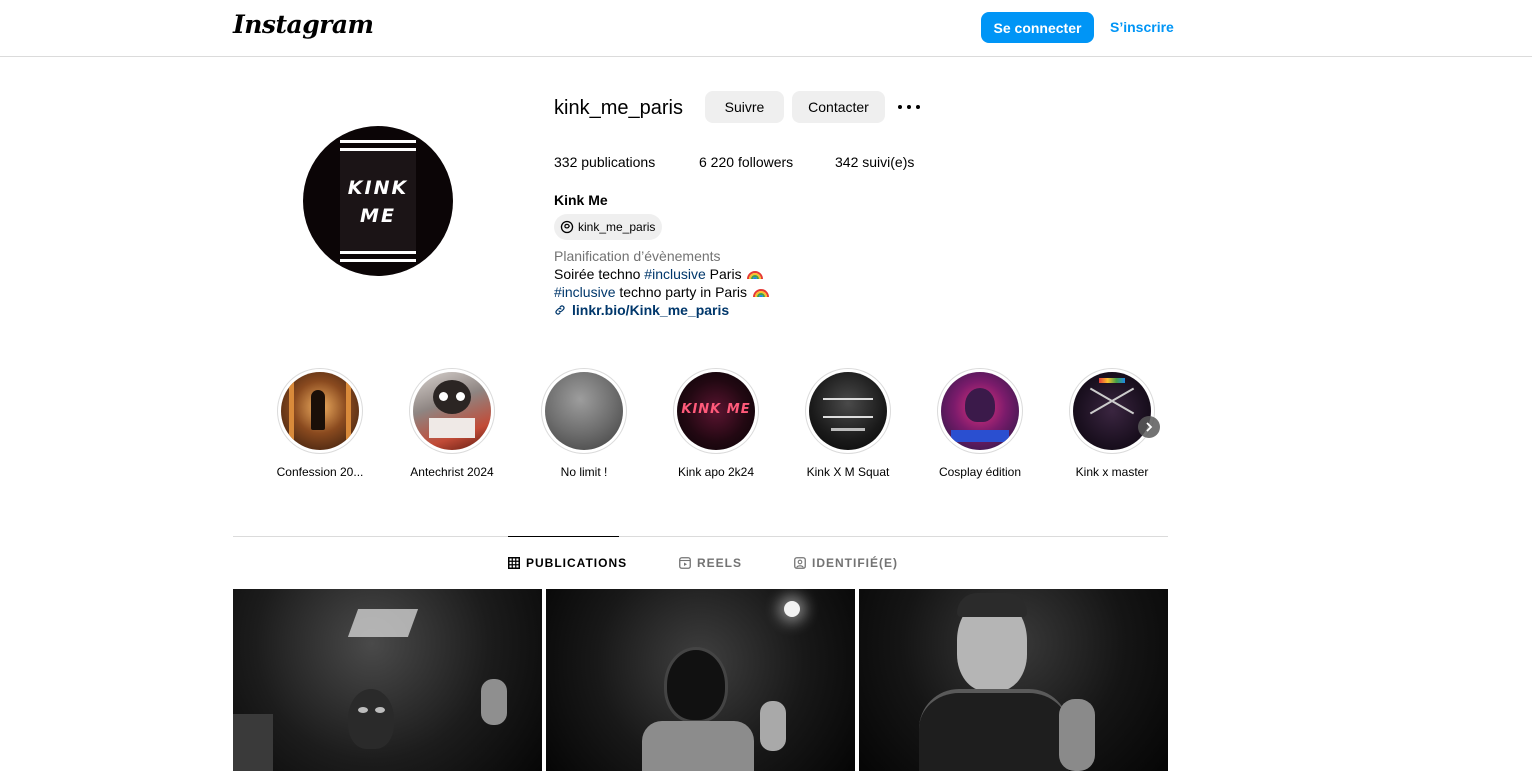  I want to click on profile-full-name: Kink Me, so click(581, 200).